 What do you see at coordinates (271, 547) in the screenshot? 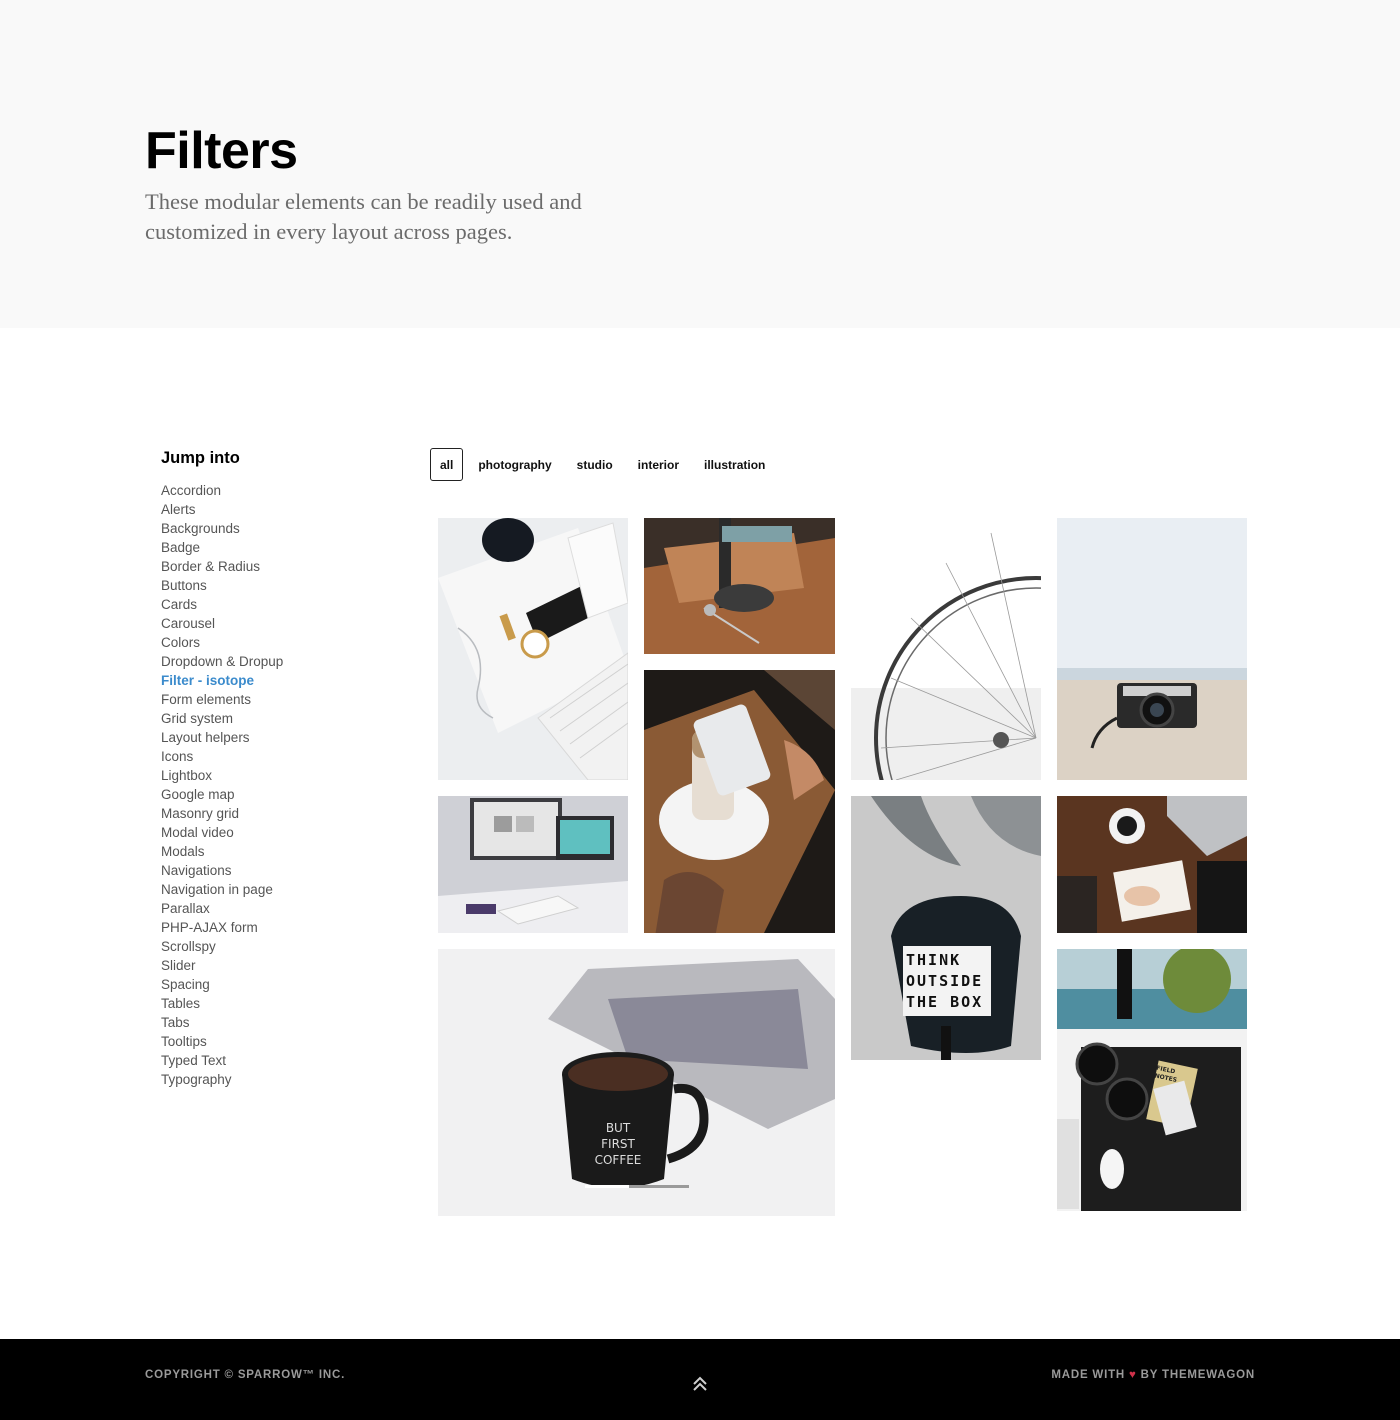
I see `sidebar-item-badge: Badge` at bounding box center [271, 547].